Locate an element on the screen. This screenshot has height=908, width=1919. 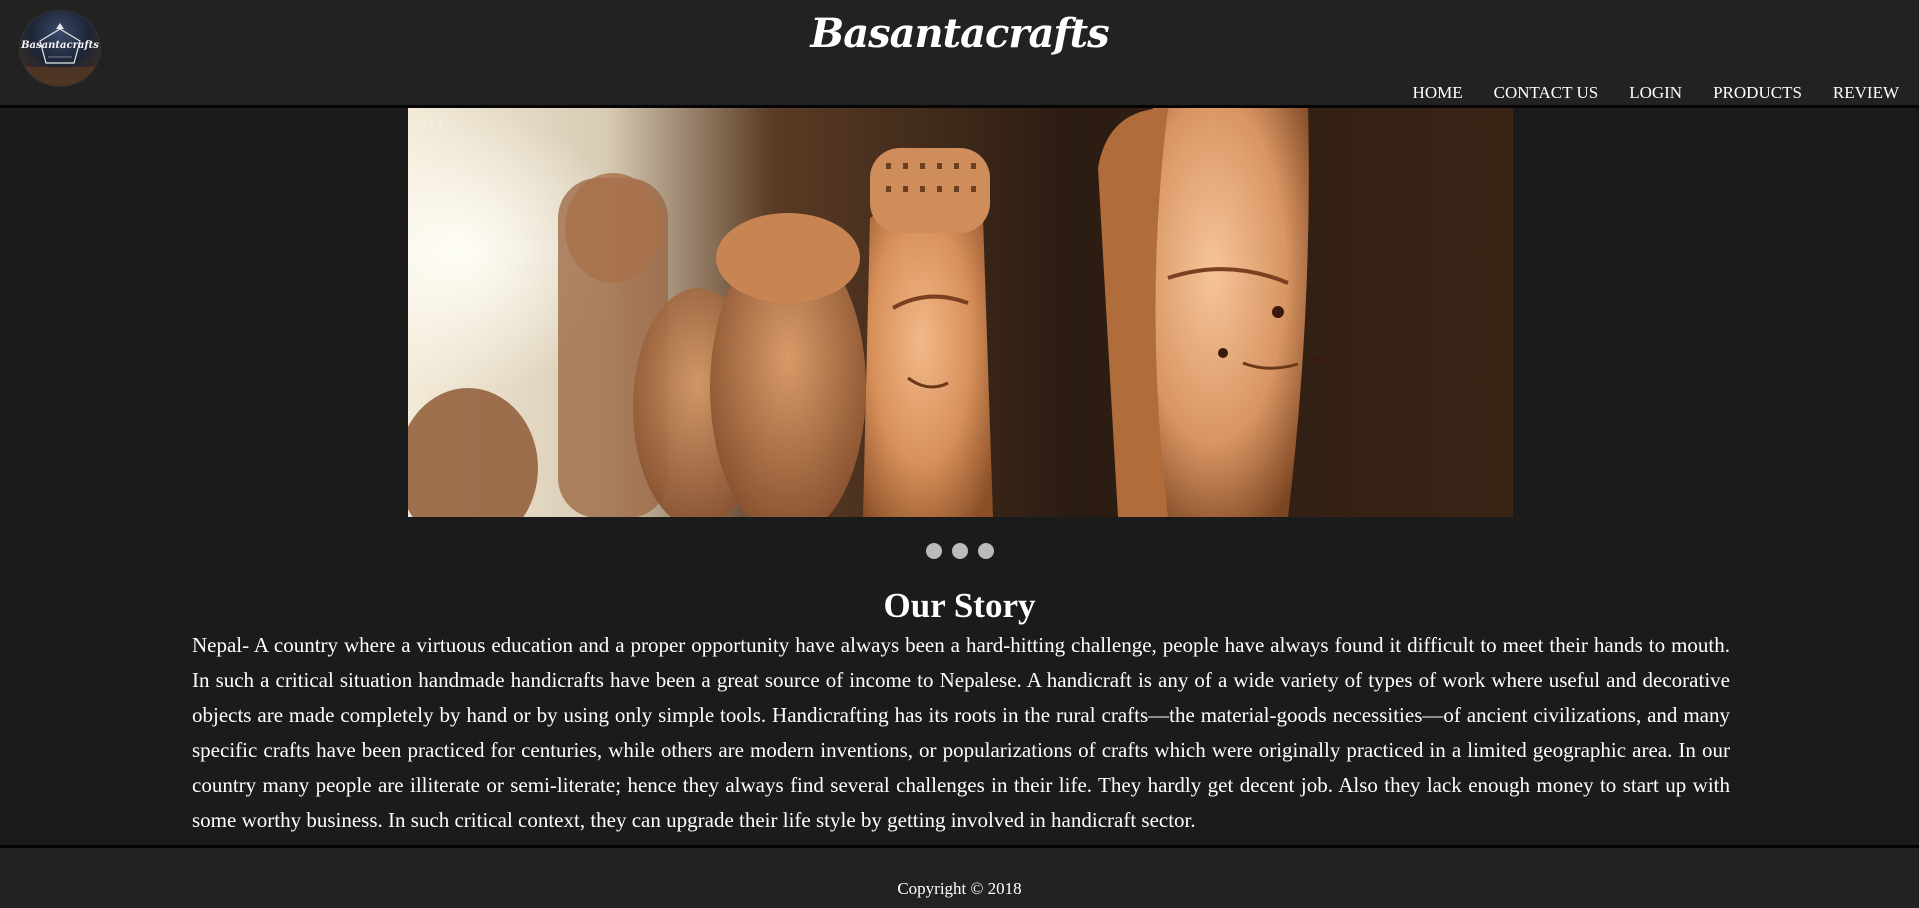
slideshow-dots is located at coordinates (965, 551).